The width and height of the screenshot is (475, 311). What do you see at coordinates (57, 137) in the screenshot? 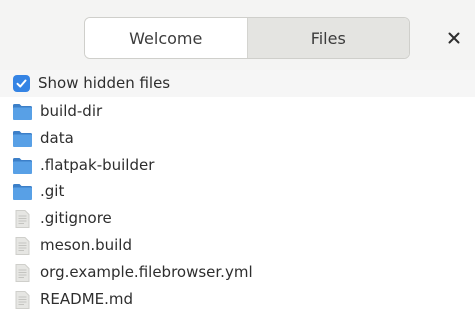
I see `file-name: data` at bounding box center [57, 137].